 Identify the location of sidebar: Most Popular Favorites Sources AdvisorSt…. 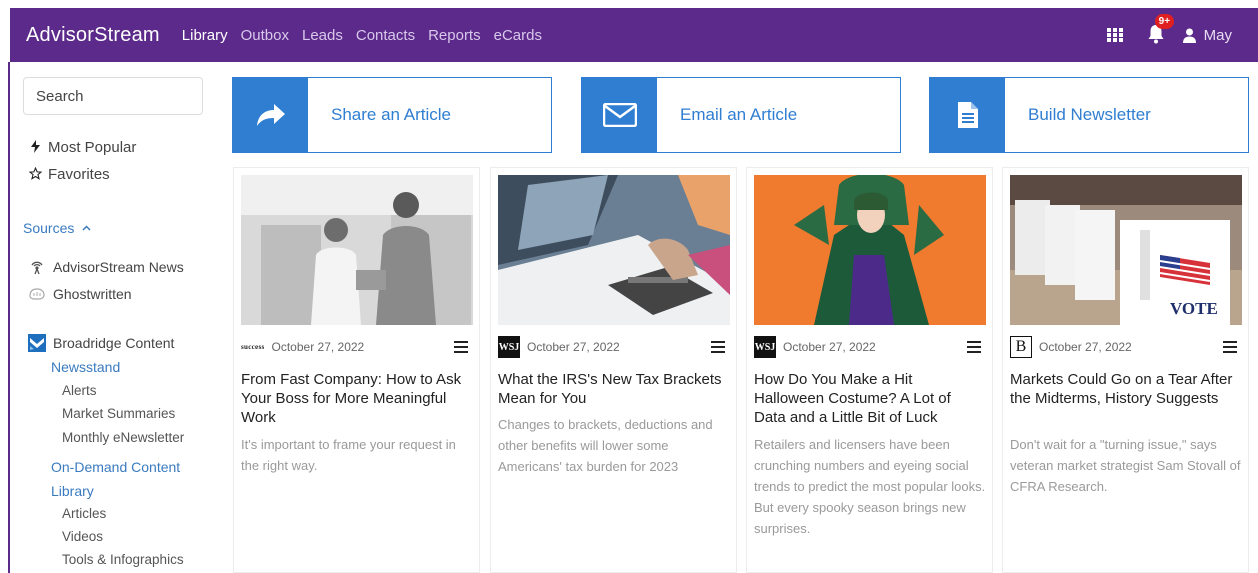
(115, 317).